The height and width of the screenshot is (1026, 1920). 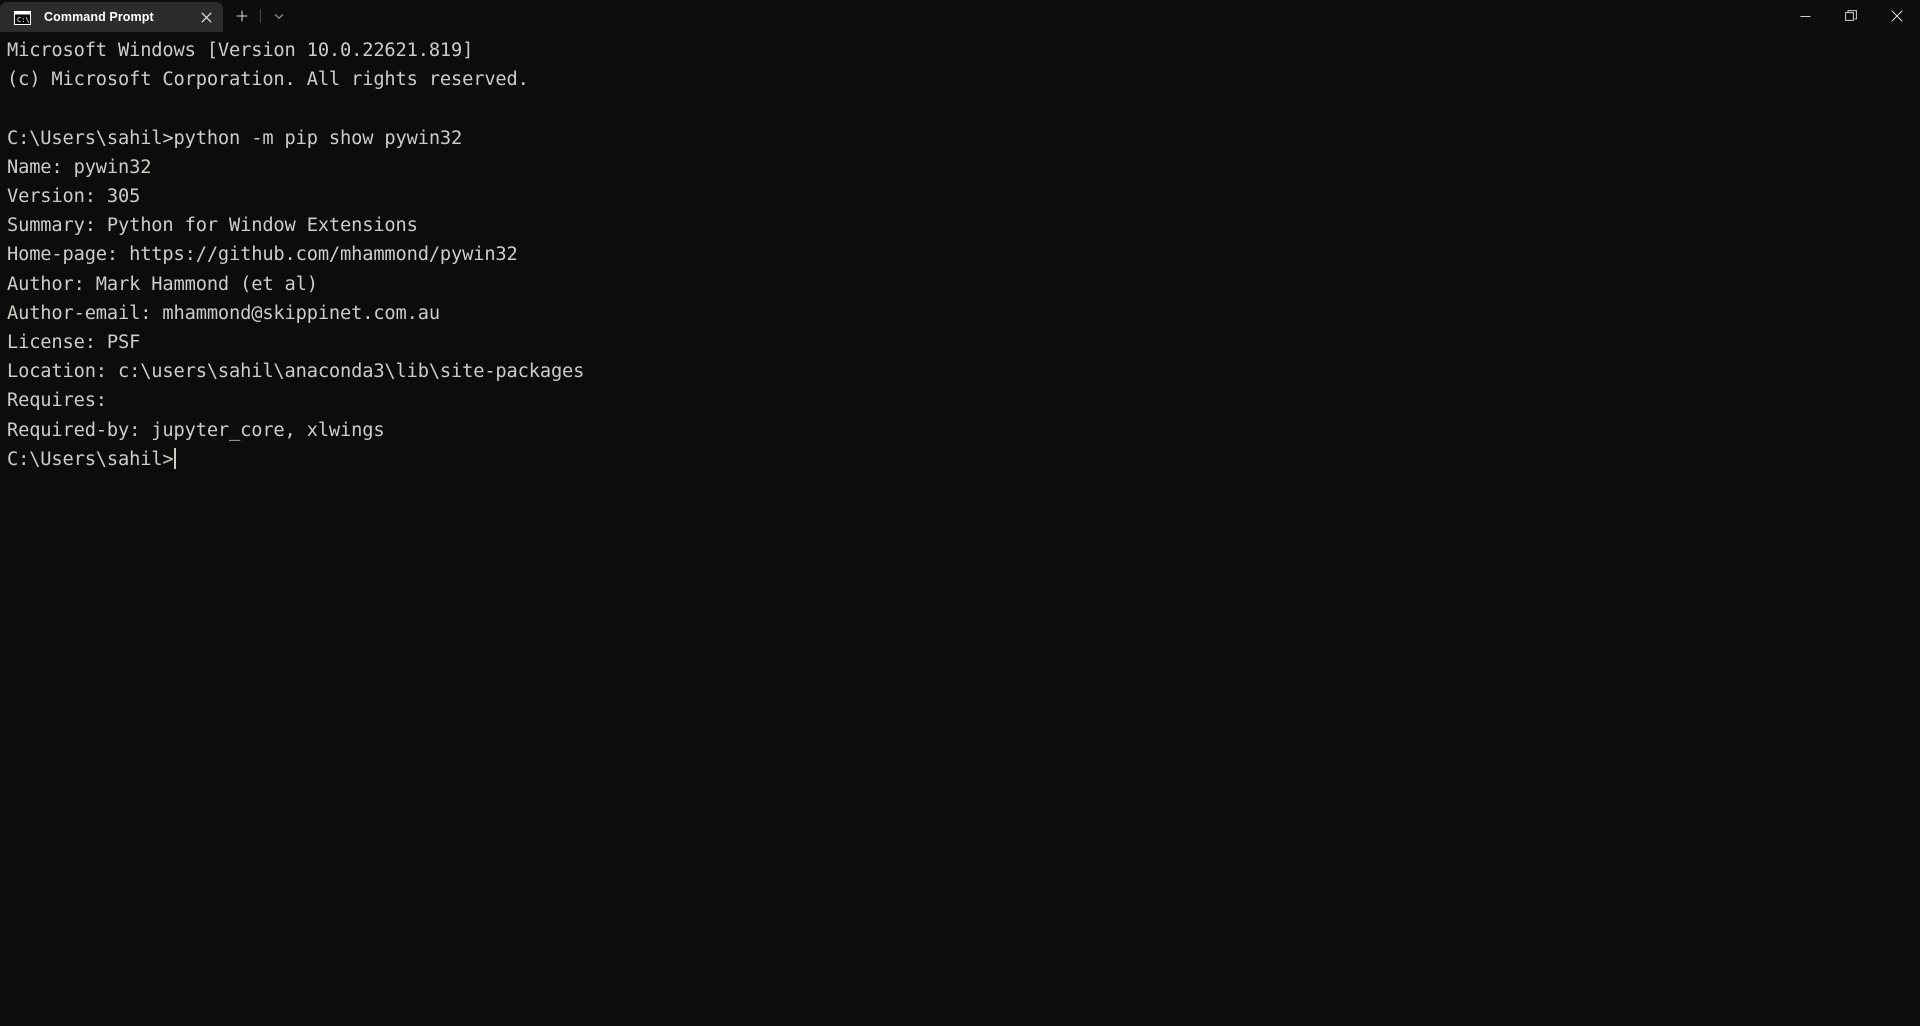 I want to click on tab-command-prompt: C:\ Command Prompt, so click(x=111, y=17).